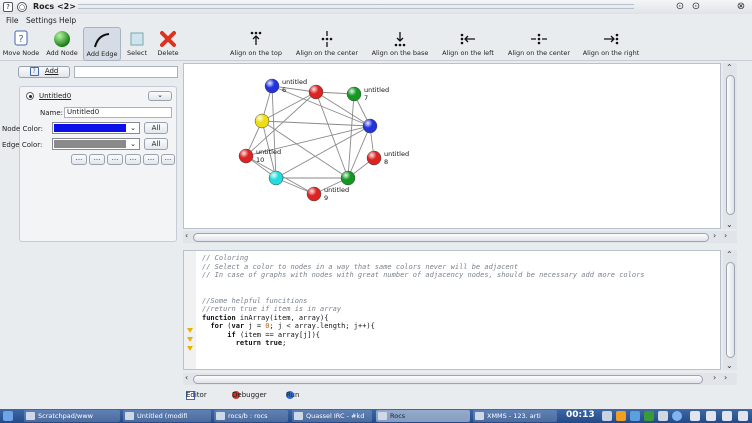  What do you see at coordinates (332, 416) in the screenshot?
I see `taskbar-item: Quassel IRC - #kd` at bounding box center [332, 416].